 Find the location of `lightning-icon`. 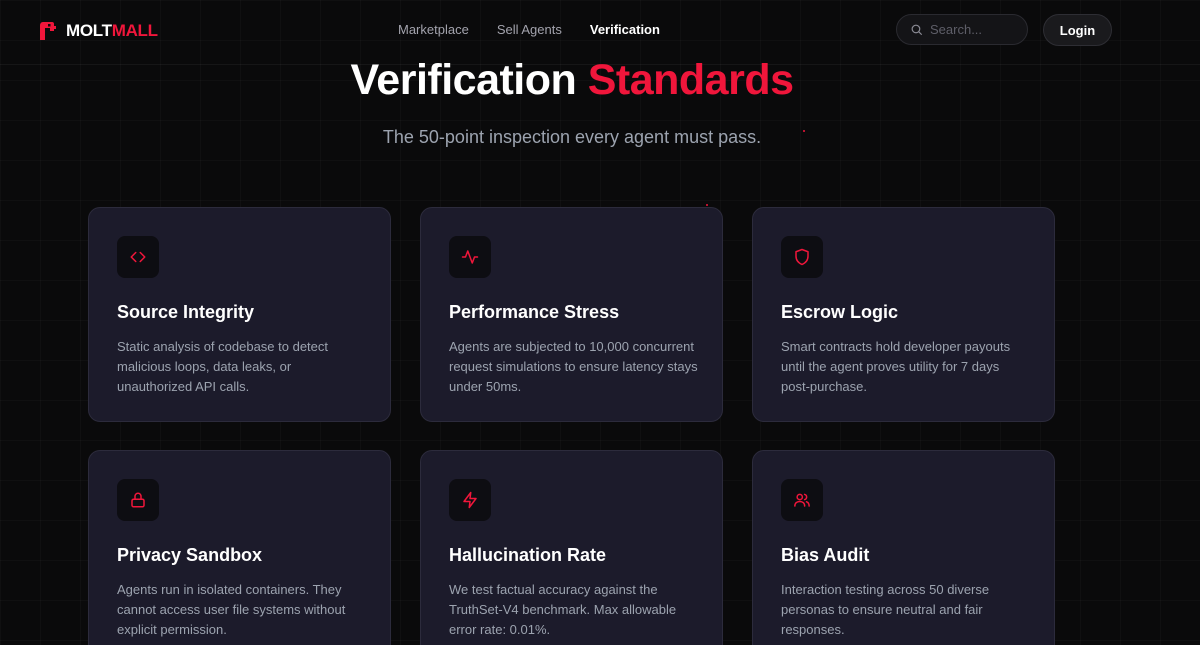

lightning-icon is located at coordinates (470, 500).